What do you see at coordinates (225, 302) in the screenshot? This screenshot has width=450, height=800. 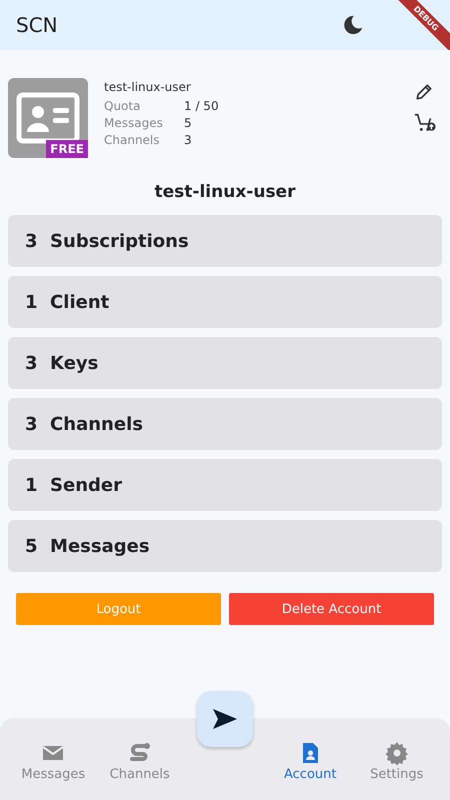 I see `section-row: 1 Client` at bounding box center [225, 302].